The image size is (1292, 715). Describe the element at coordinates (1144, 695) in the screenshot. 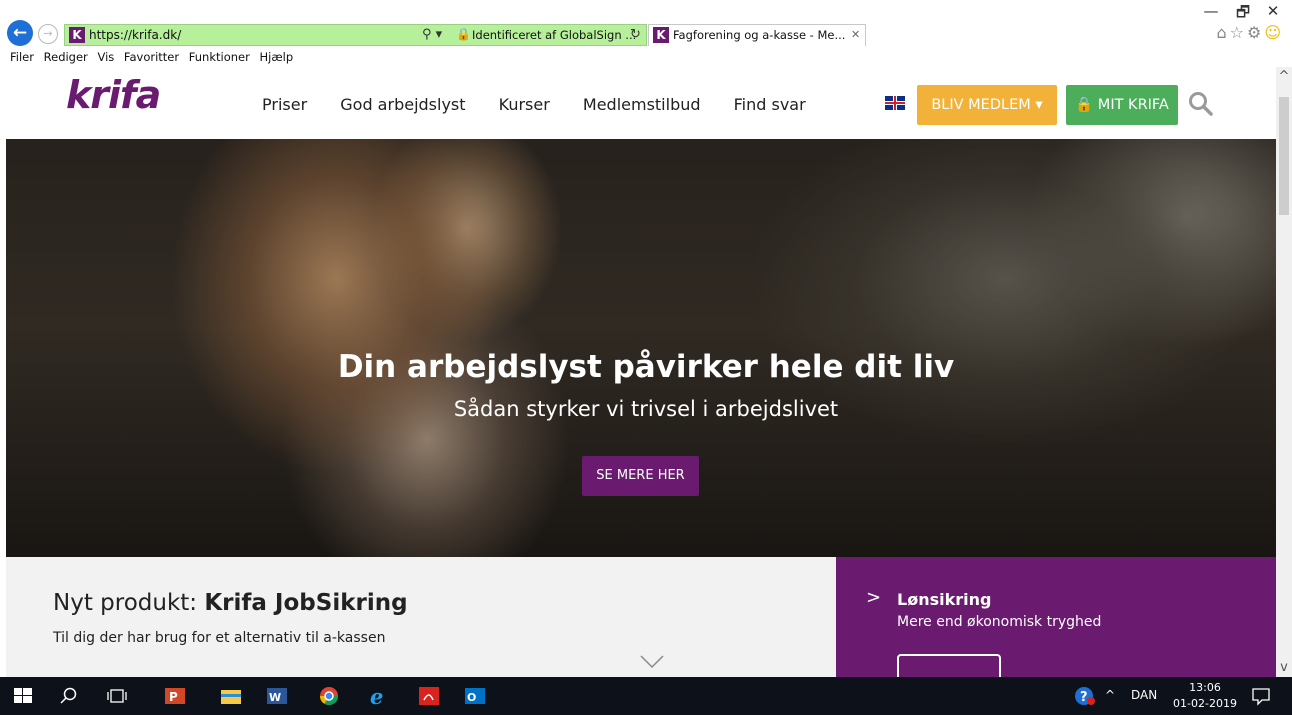

I see `language-indicator: DAN` at that location.